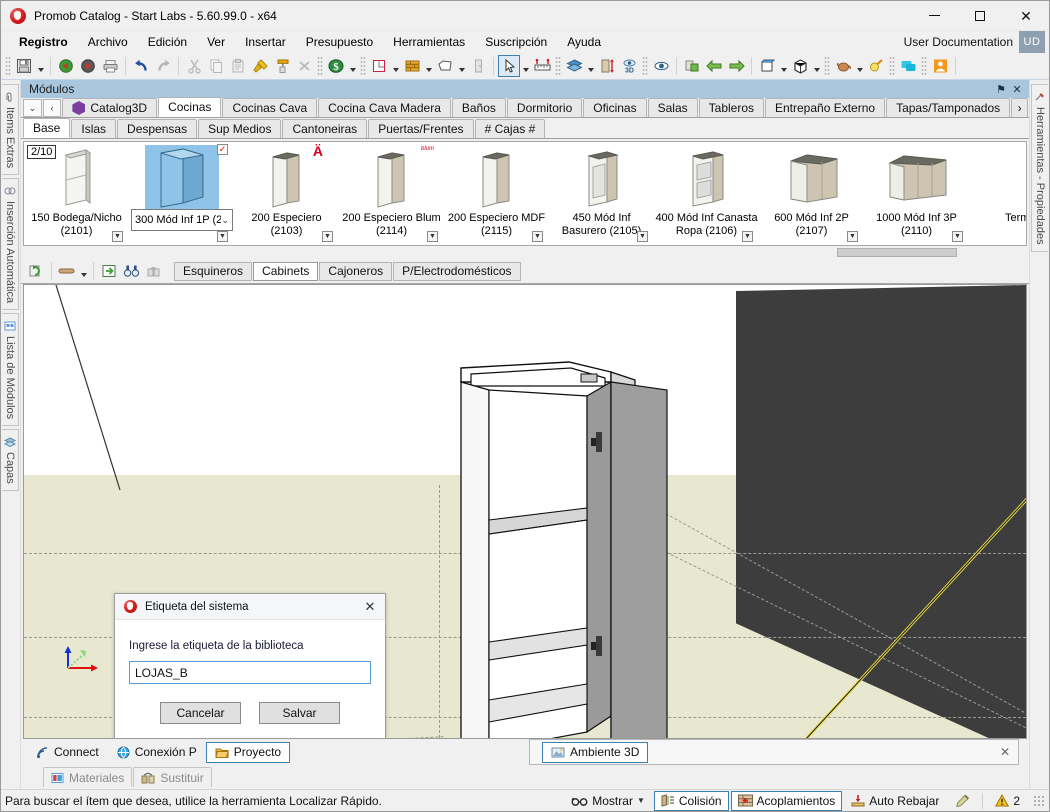 This screenshot has width=1050, height=812. I want to click on bottom-tab-connect: Connect, so click(67, 752).